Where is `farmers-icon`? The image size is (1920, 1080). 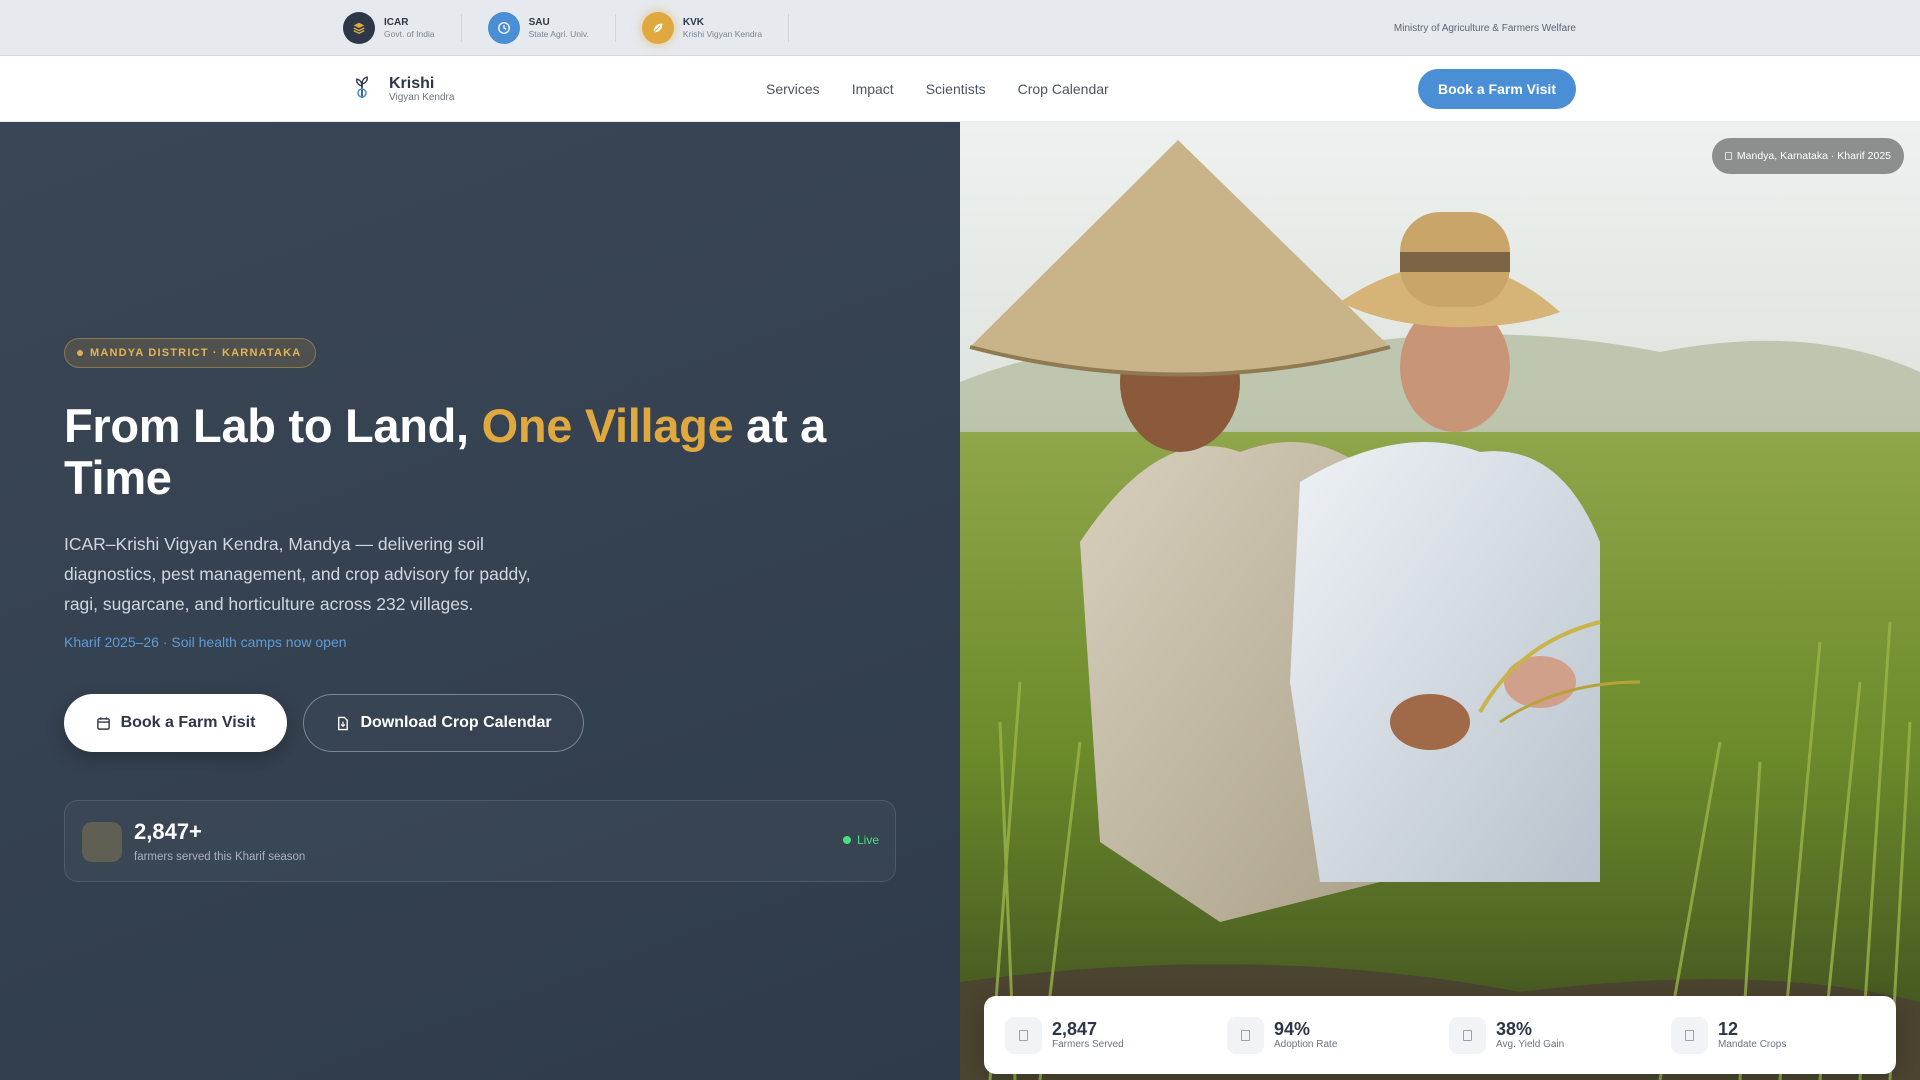
farmers-icon is located at coordinates (102, 842).